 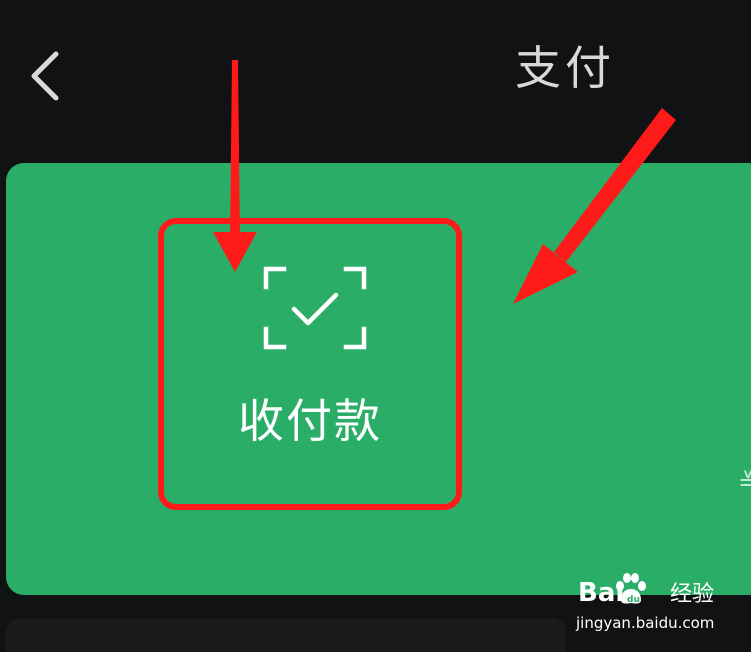 I want to click on baidu-watermark: Bai du 经验 jingyan.baidu.com, so click(x=657, y=605).